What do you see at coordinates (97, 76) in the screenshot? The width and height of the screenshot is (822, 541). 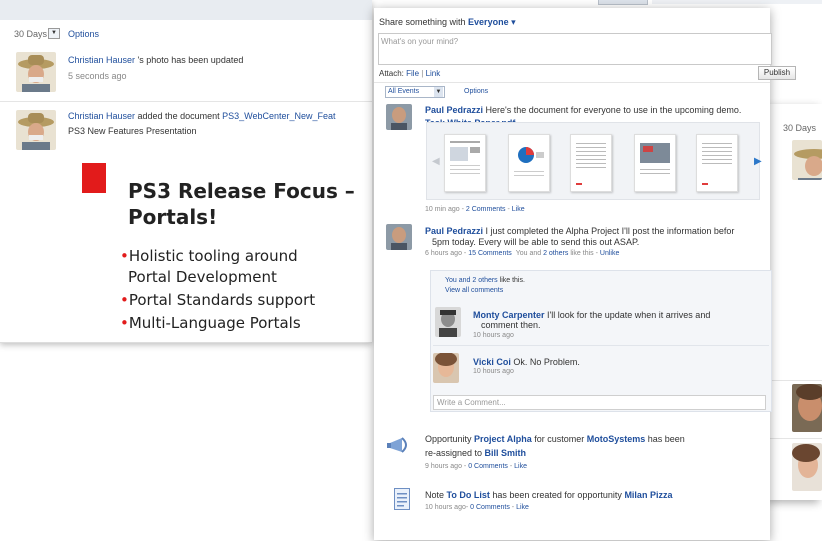 I see `timestamp: 5 seconds ago` at bounding box center [97, 76].